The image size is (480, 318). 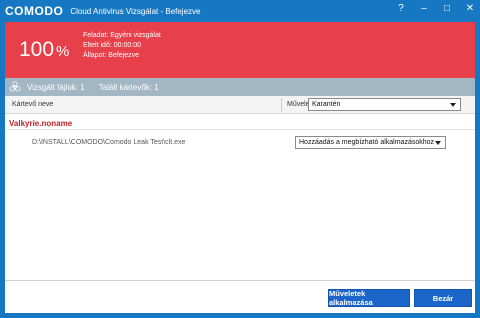 What do you see at coordinates (240, 105) in the screenshot?
I see `table-header: Kártevő neve Művelet Karantén` at bounding box center [240, 105].